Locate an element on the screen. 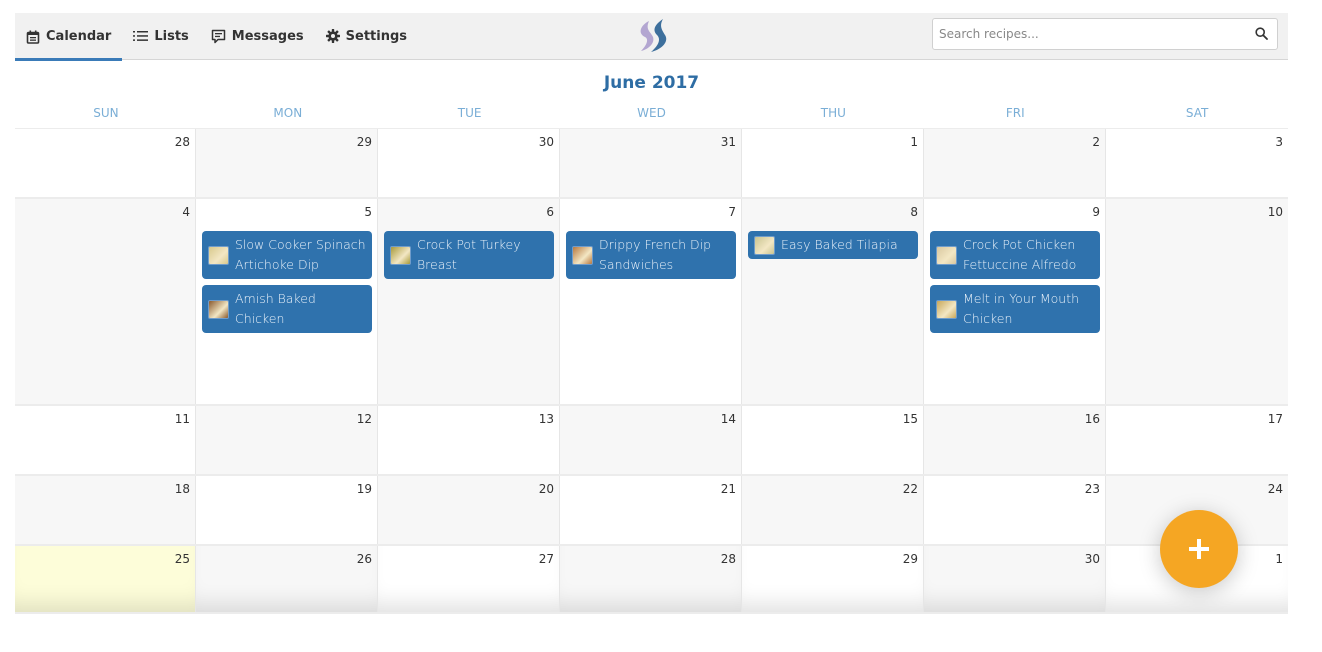  add-meal-button is located at coordinates (1199, 549).